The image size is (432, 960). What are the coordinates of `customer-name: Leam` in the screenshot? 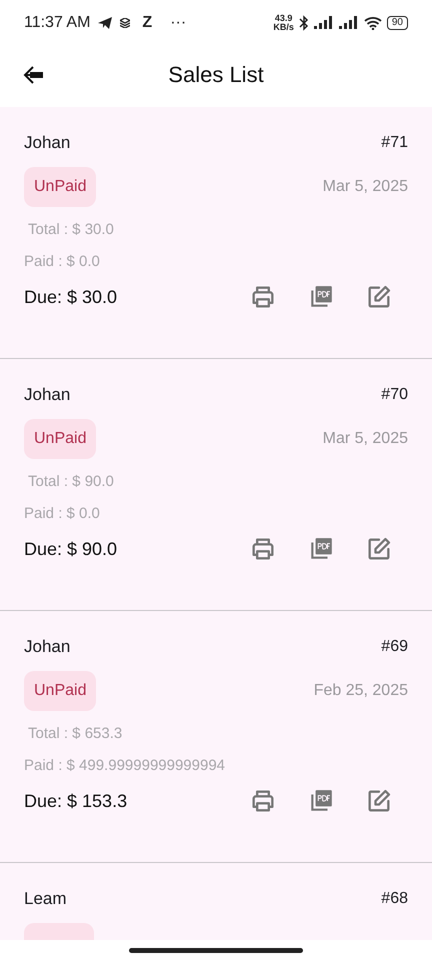 It's located at (45, 899).